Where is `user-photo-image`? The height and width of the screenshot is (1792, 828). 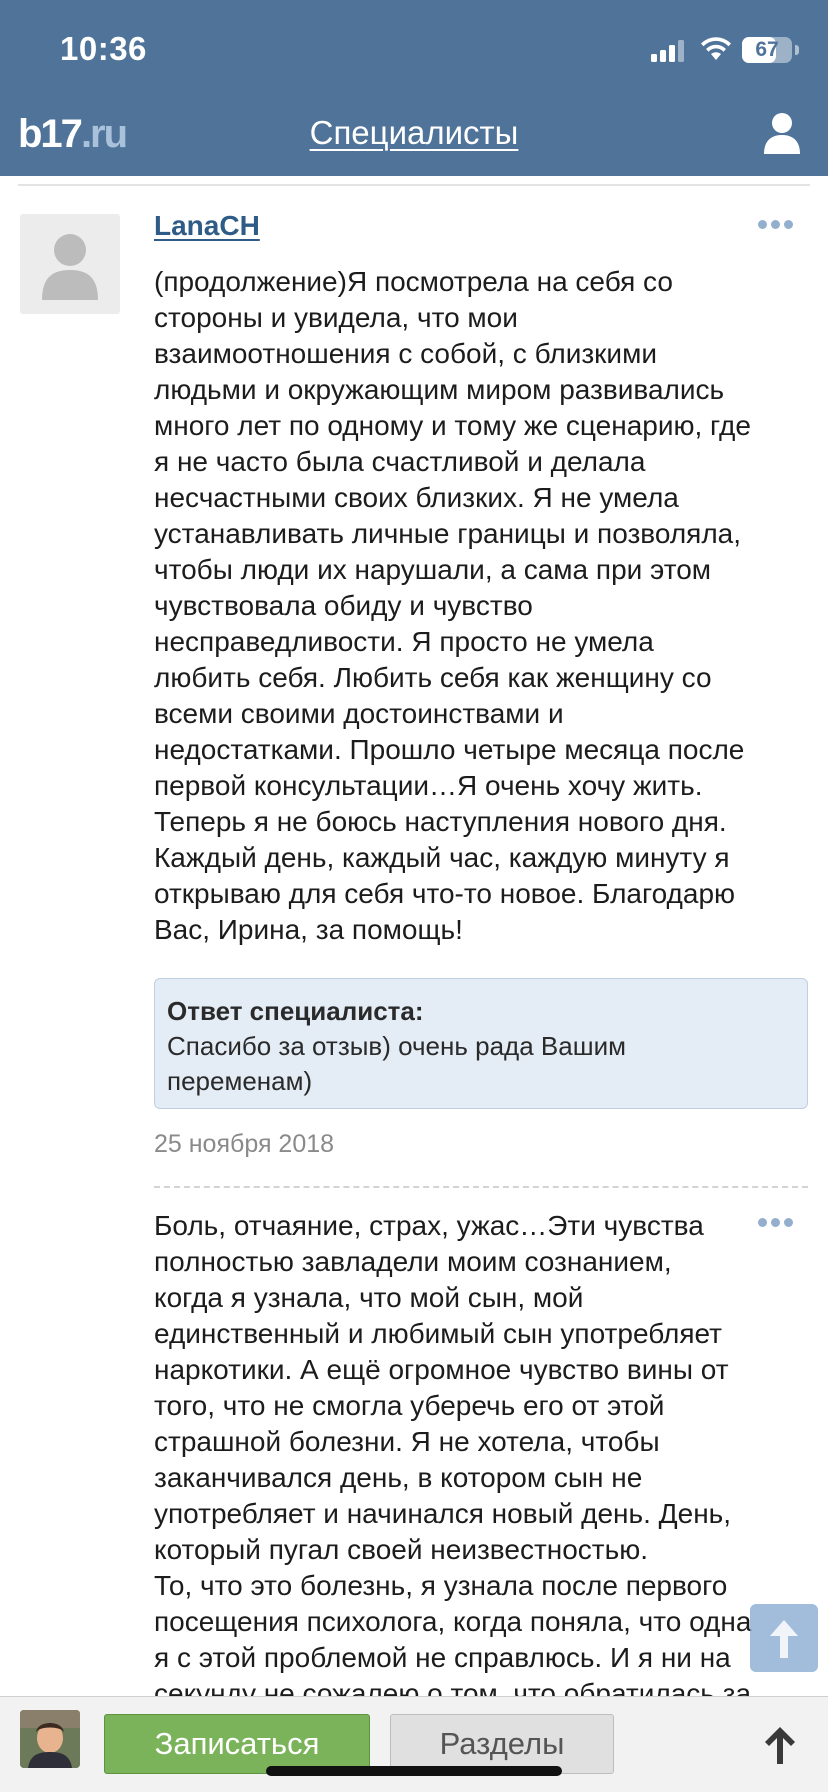 user-photo-image is located at coordinates (50, 1739).